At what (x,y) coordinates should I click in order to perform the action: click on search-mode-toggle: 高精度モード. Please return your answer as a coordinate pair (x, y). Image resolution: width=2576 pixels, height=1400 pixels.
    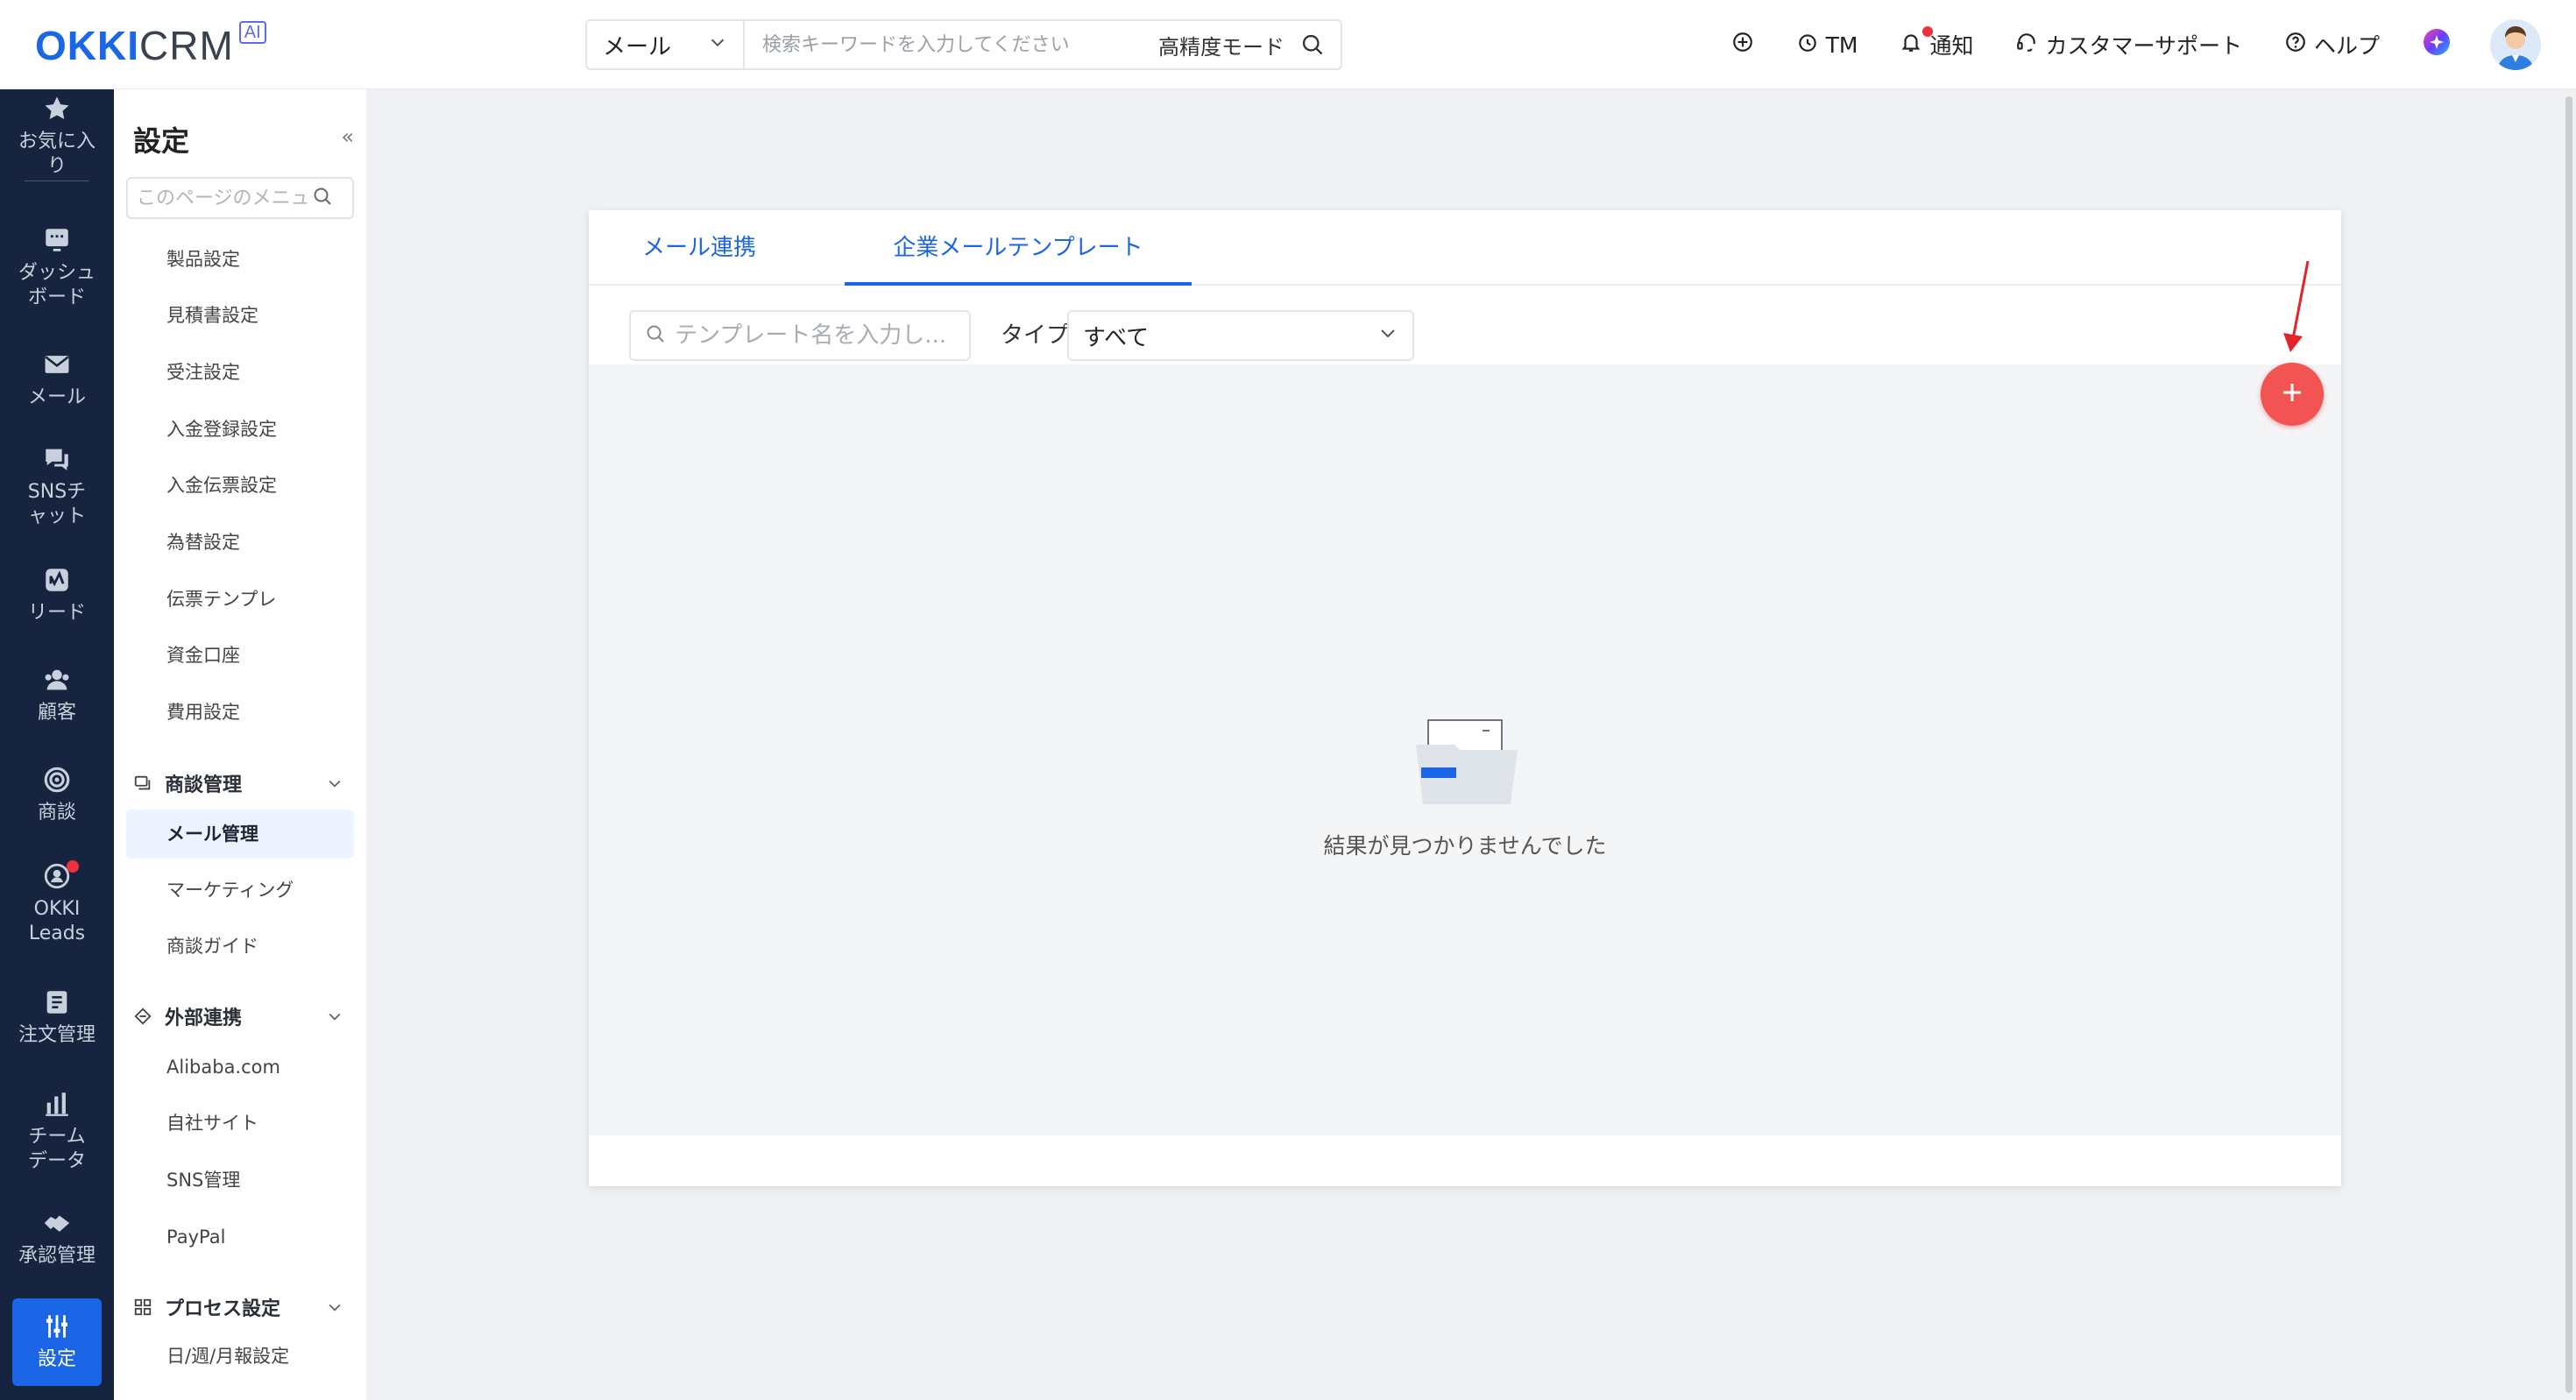
    Looking at the image, I should click on (1221, 45).